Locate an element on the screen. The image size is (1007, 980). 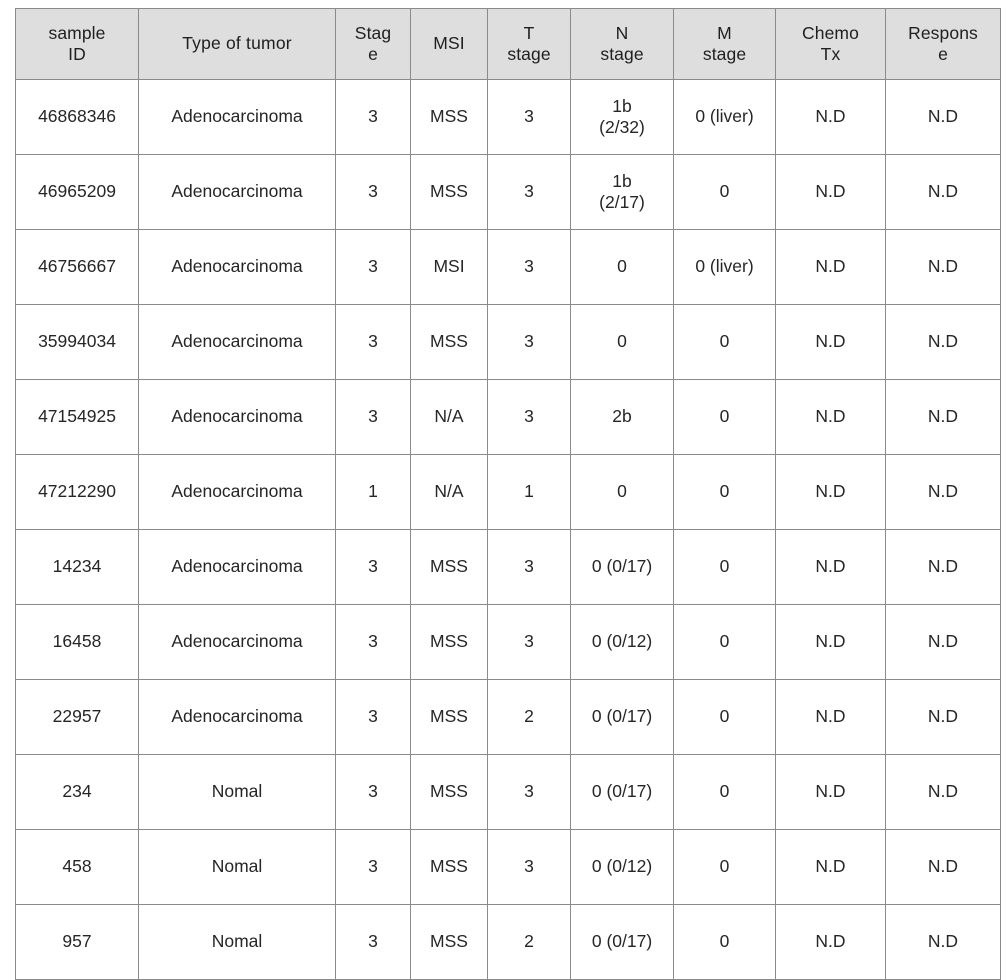
header-line-1: N is located at coordinates (622, 32).